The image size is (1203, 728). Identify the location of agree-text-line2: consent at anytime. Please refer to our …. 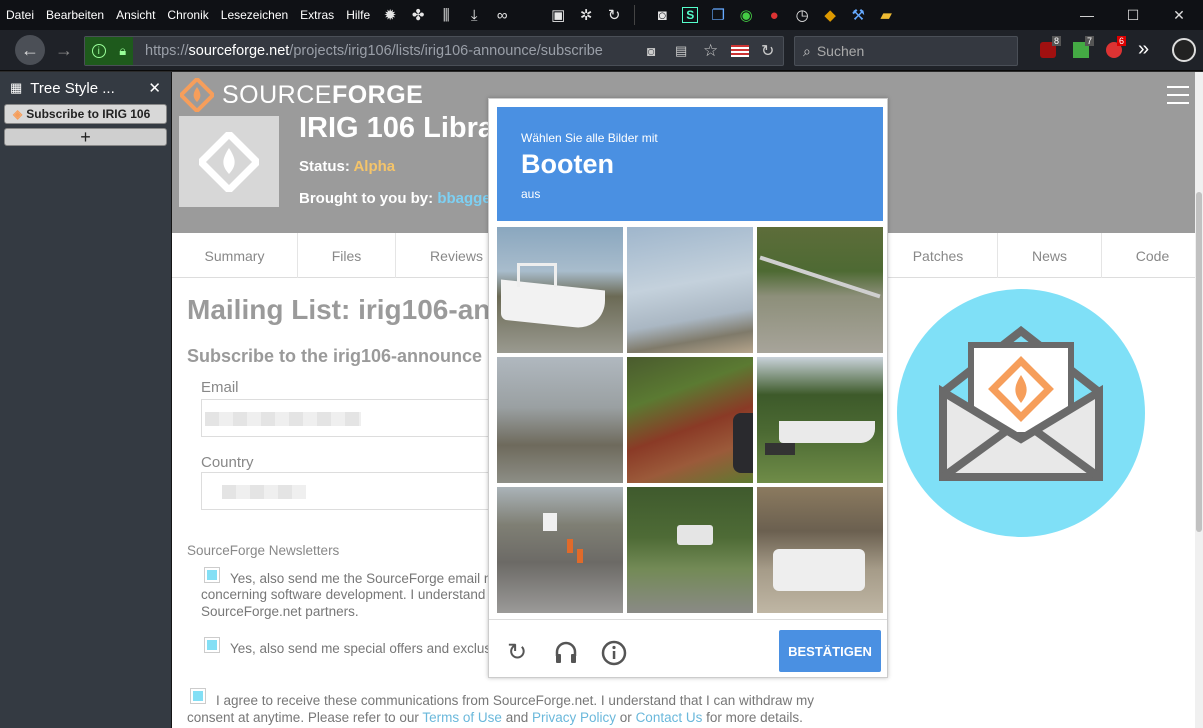
(495, 717).